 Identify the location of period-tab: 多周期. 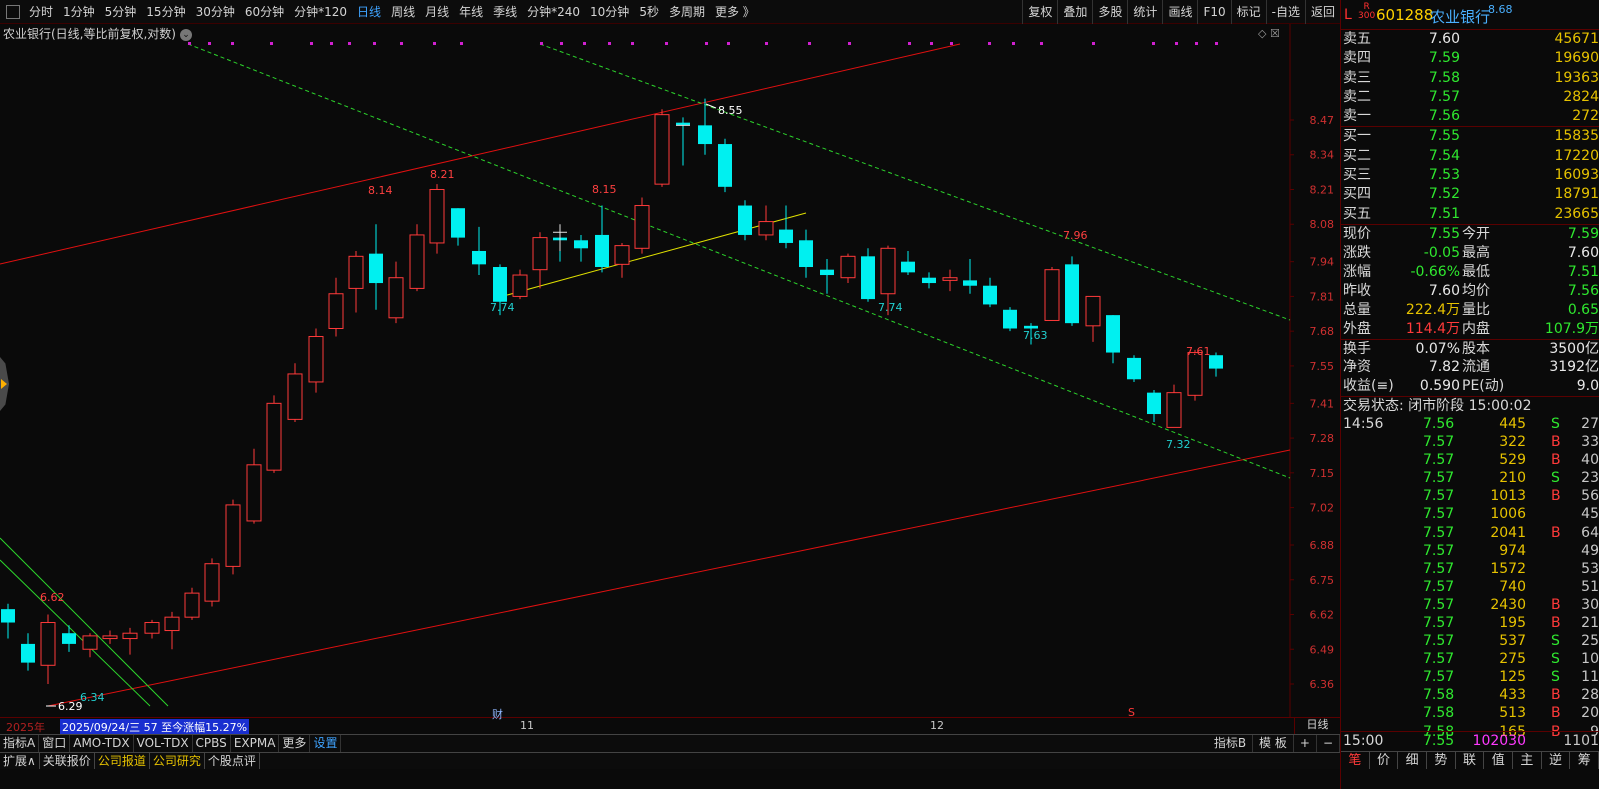
(687, 12).